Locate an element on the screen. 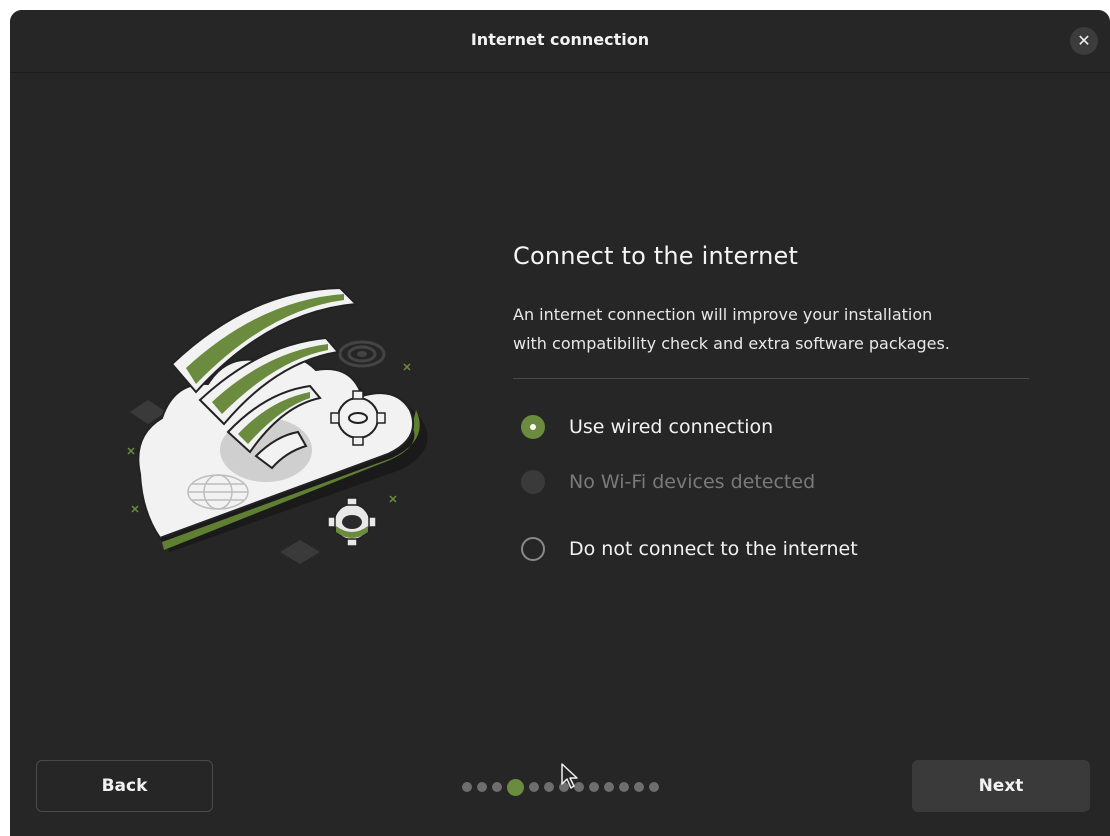 This screenshot has width=1110, height=836. title-bar: Internet connection ✕ is located at coordinates (560, 41).